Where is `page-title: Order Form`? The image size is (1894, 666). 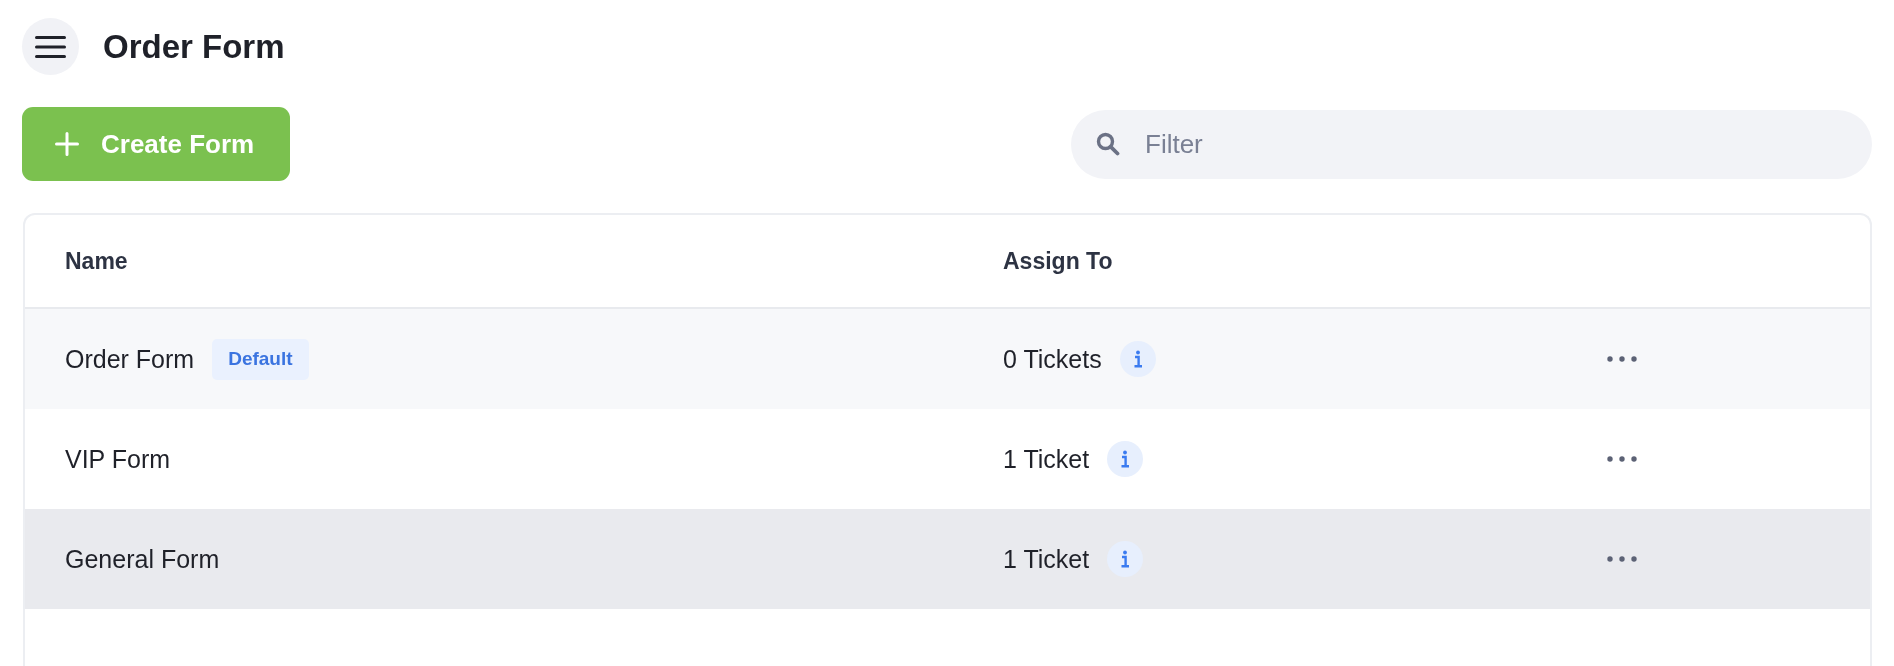
page-title: Order Form is located at coordinates (194, 46).